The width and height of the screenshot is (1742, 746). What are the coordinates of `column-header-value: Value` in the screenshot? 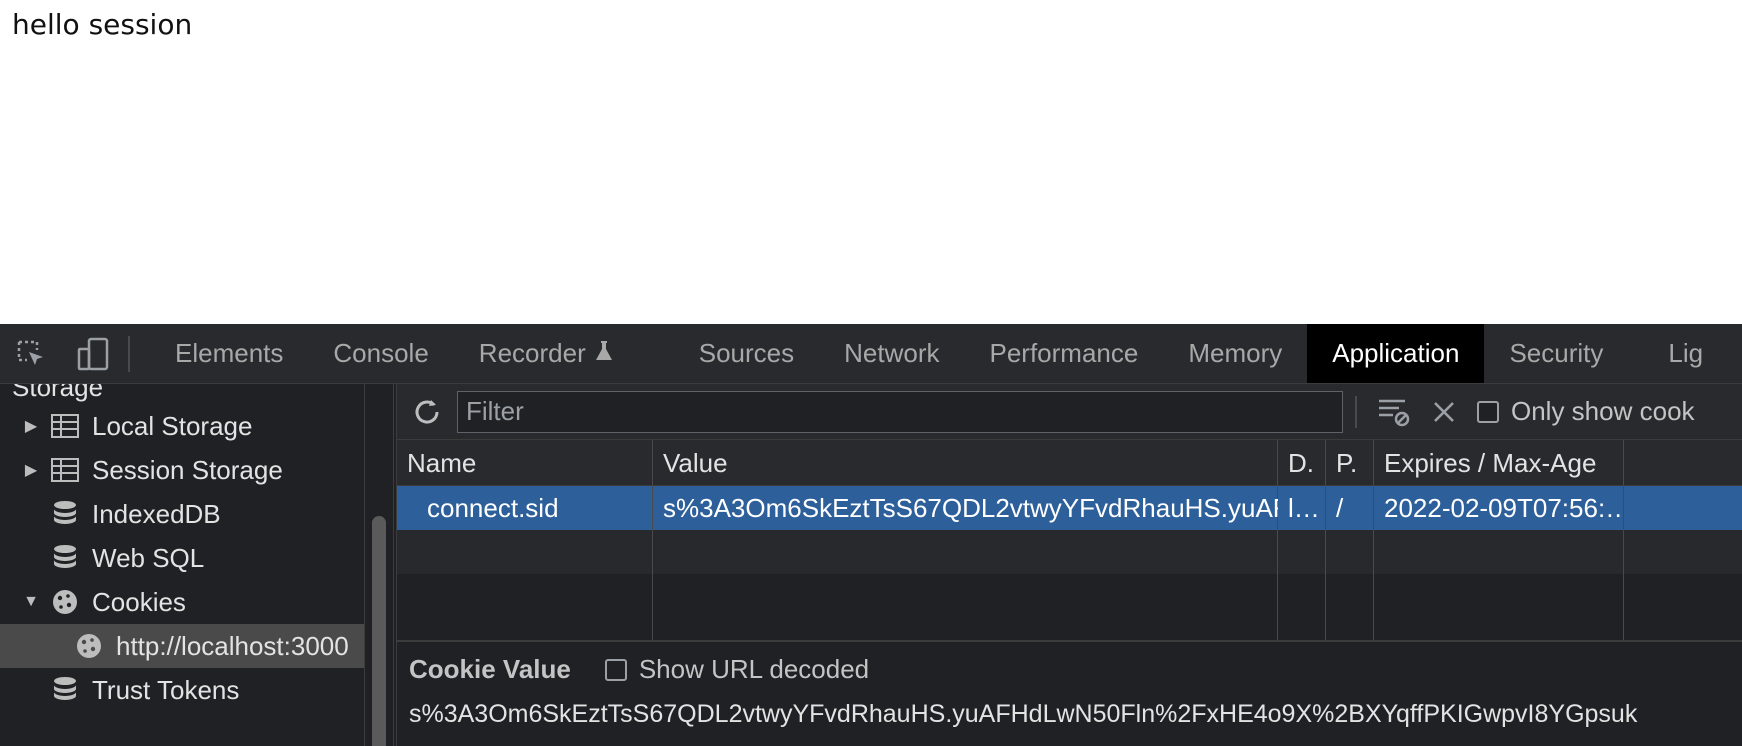 It's located at (965, 463).